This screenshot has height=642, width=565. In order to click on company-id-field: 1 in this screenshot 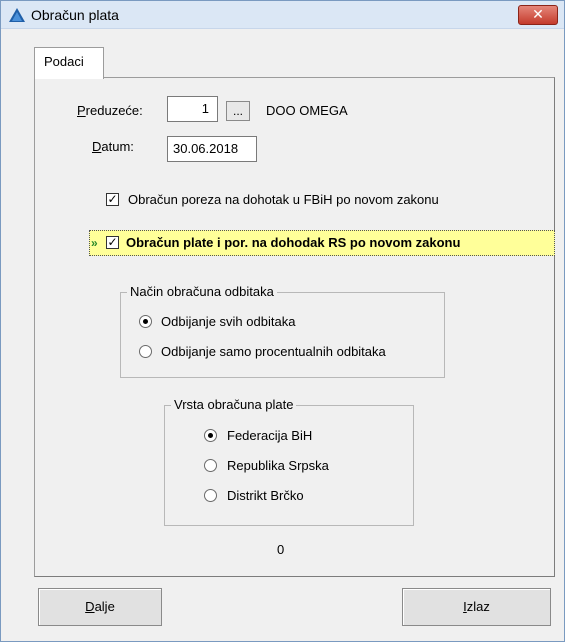, I will do `click(192, 109)`.